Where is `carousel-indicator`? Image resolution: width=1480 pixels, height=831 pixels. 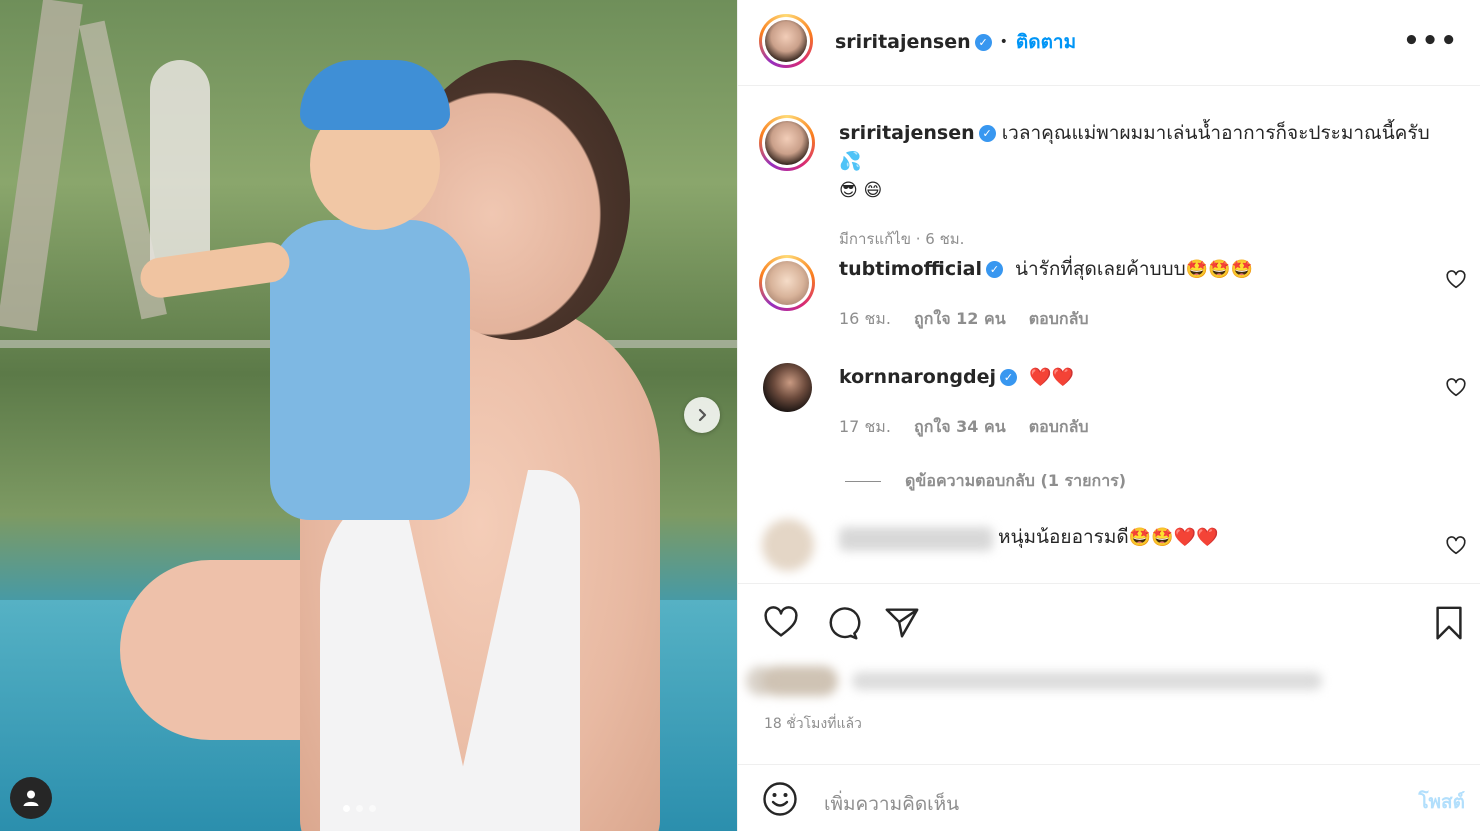
carousel-indicator is located at coordinates (359, 808).